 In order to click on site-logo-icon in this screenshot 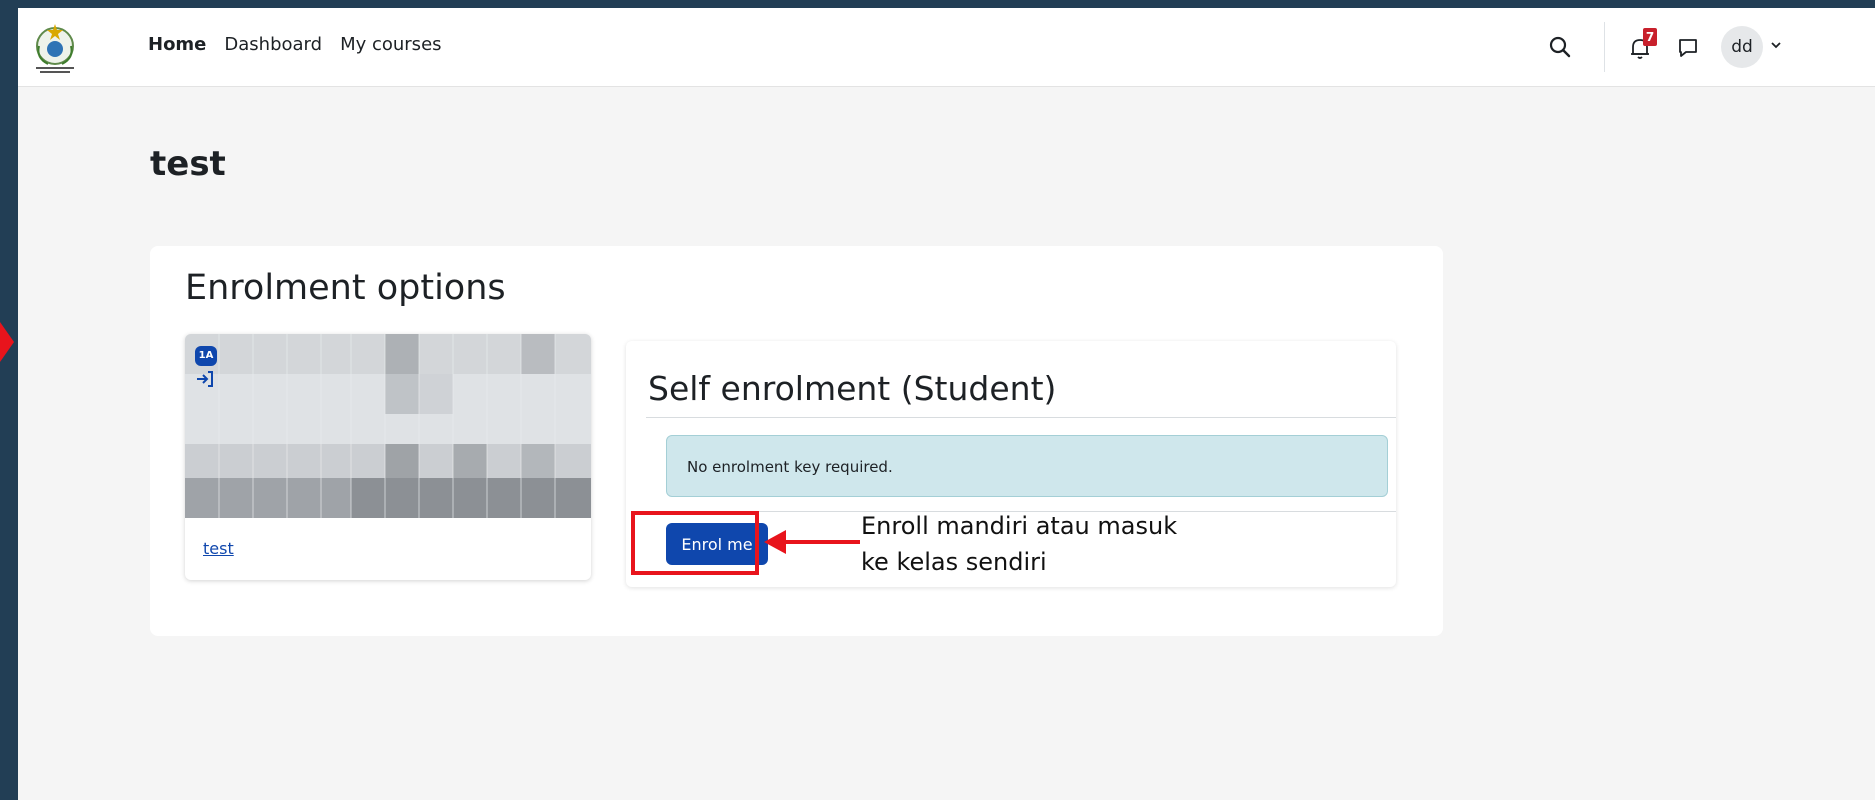, I will do `click(55, 48)`.